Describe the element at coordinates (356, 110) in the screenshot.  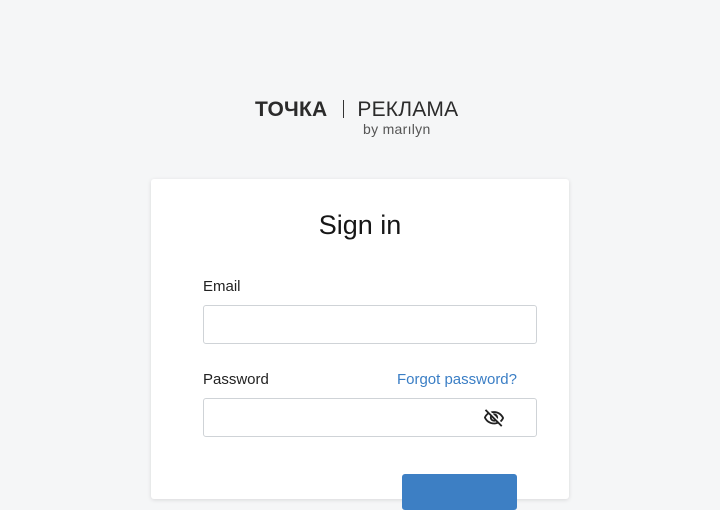
I see `logo-wordmark: ТОЧКА РЕКЛАМА` at that location.